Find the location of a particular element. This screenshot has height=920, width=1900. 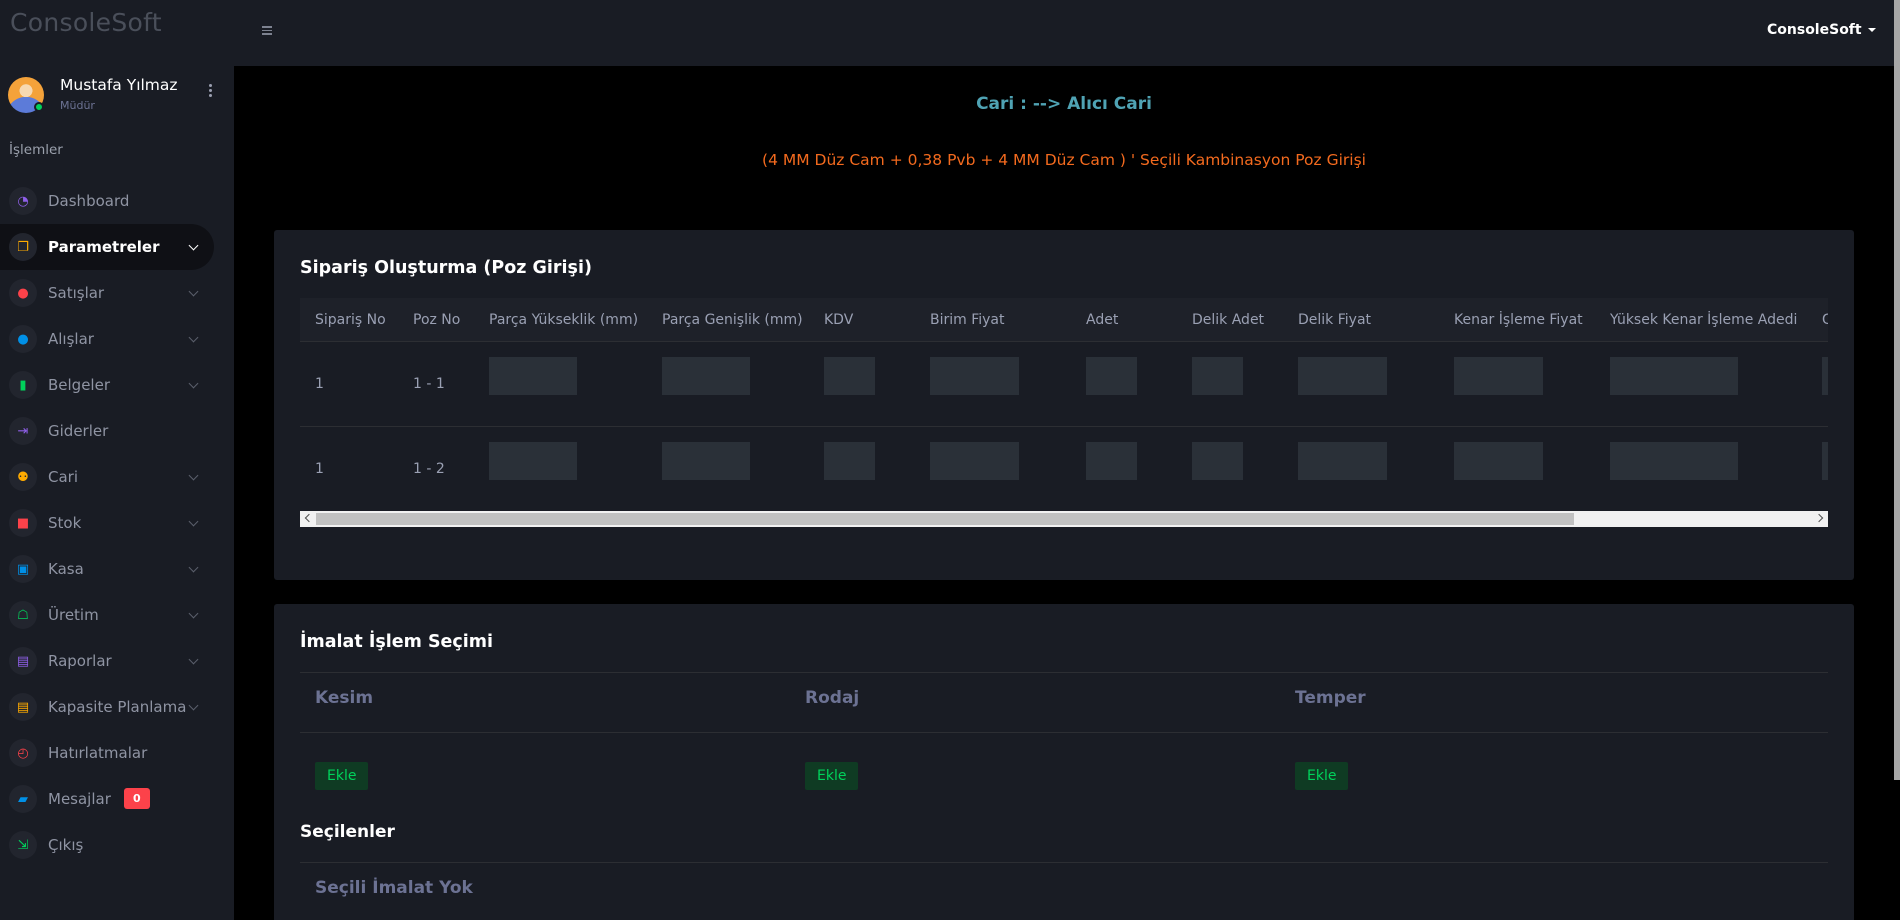

sidebar-item-cari: ⚉ Cari is located at coordinates (117, 477).